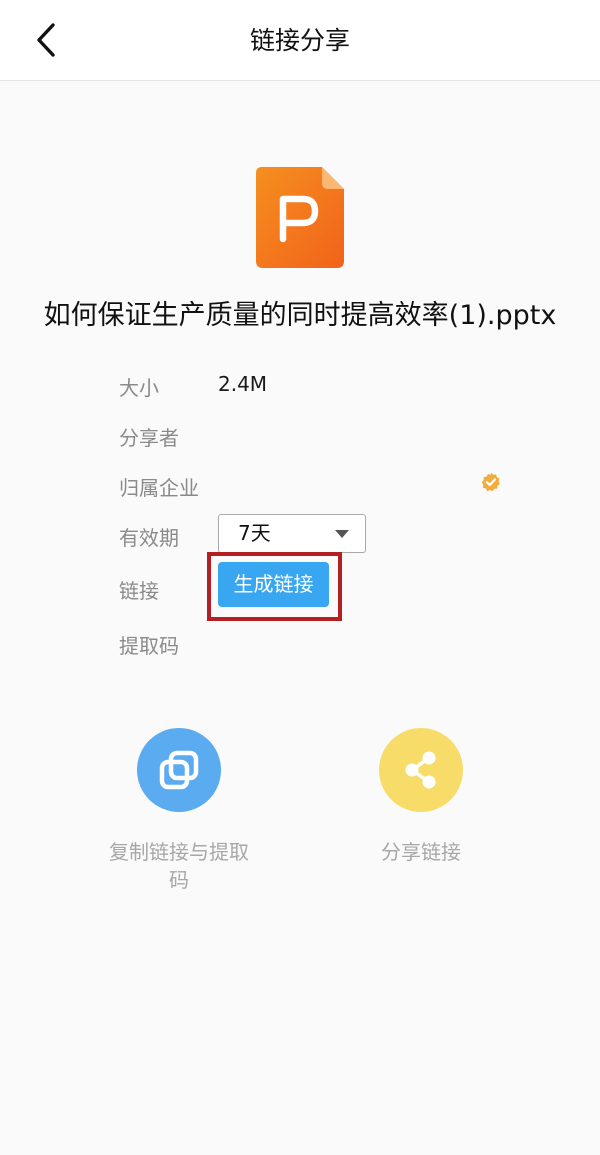 The image size is (600, 1155). I want to click on file-name: 如何保证生产质量的同时提高效率(1).pptx, so click(300, 315).